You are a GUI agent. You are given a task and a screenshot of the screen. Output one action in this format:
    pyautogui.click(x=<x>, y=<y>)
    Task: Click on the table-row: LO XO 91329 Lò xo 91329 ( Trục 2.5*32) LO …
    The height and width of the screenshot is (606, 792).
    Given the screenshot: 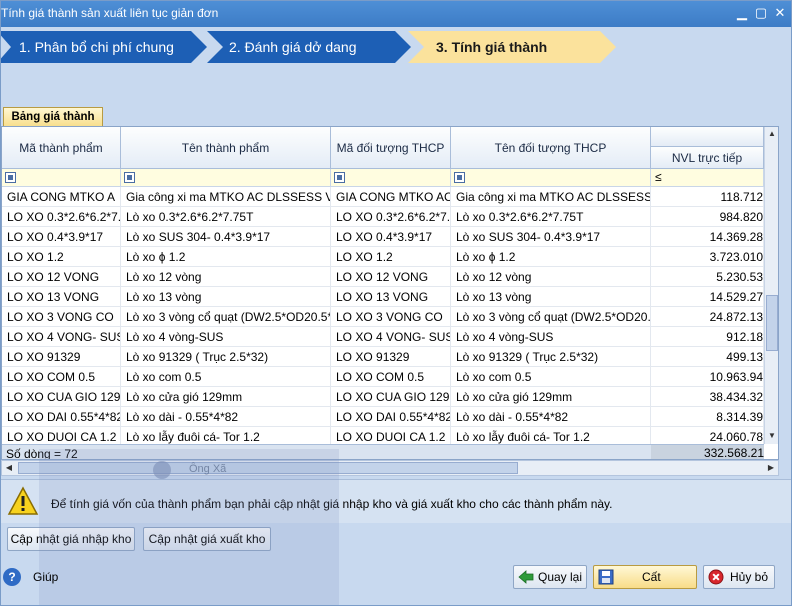 What is the action you would take?
    pyautogui.click(x=383, y=357)
    